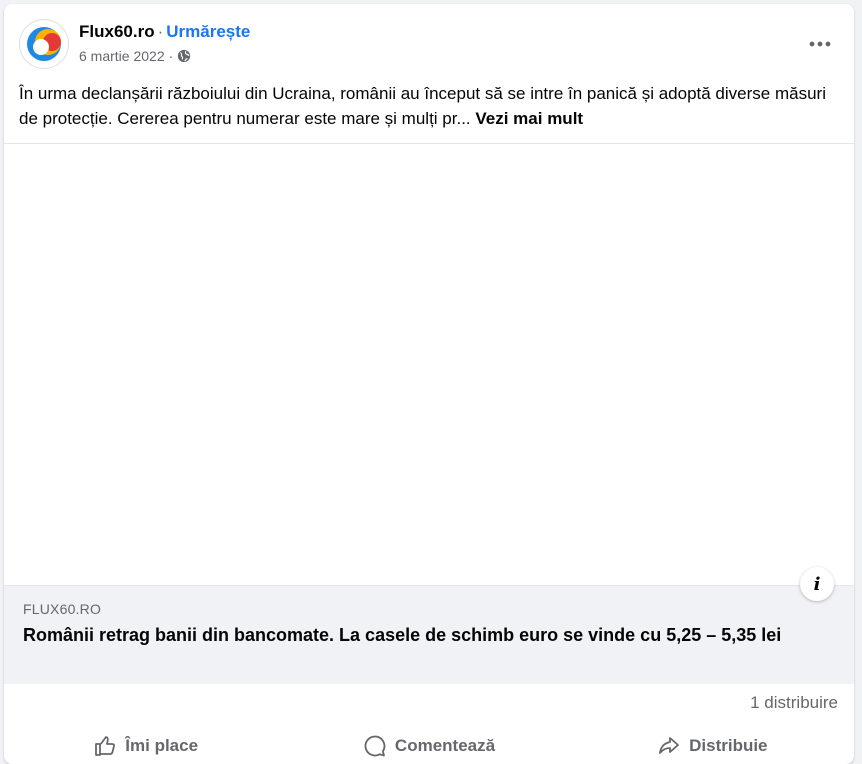 The width and height of the screenshot is (862, 764). I want to click on info-button: i, so click(817, 584).